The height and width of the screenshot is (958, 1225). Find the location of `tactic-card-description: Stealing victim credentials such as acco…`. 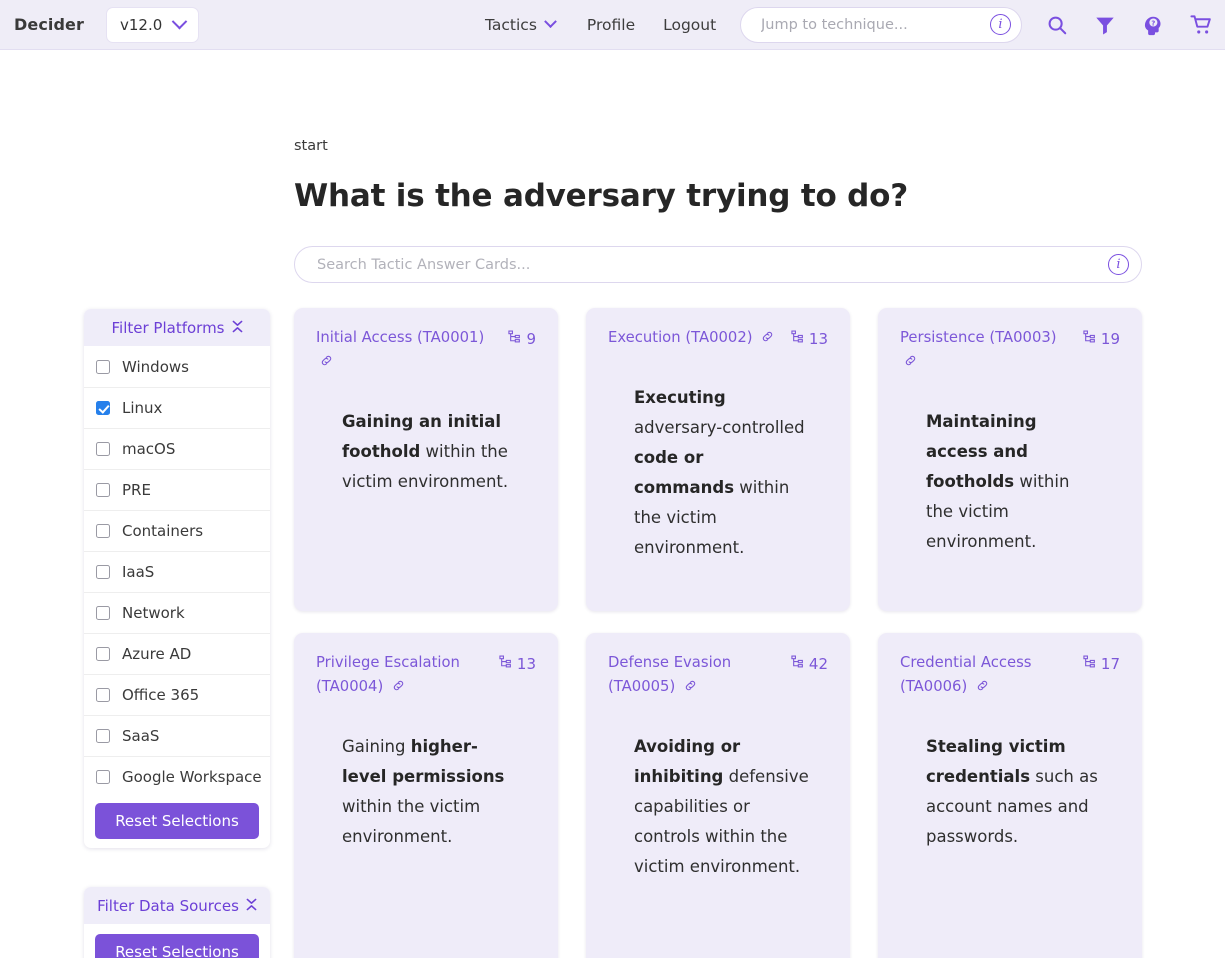

tactic-card-description: Stealing victim credentials such as acco… is located at coordinates (1013, 792).